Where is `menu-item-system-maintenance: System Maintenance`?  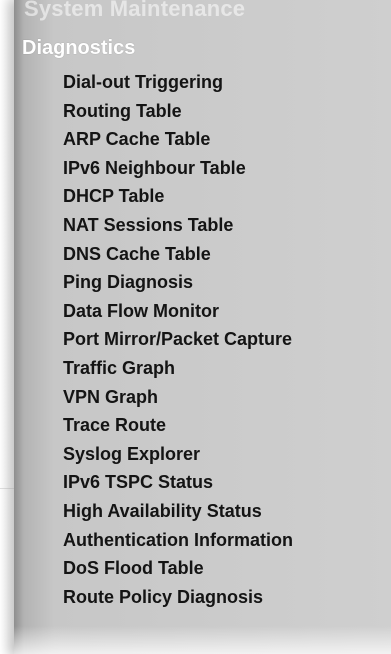 menu-item-system-maintenance: System Maintenance is located at coordinates (134, 11).